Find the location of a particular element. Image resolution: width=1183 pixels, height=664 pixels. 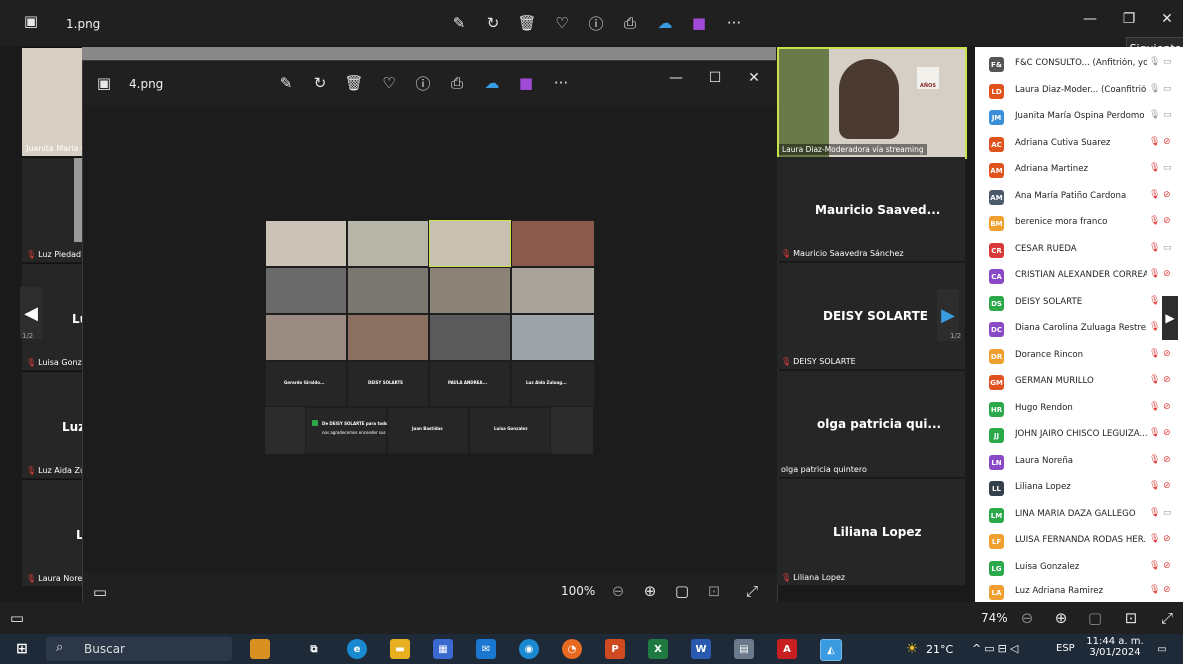

participant-row: JM Juanita María Ospina Perdomo 🎙 ▭ is located at coordinates (1079, 117).